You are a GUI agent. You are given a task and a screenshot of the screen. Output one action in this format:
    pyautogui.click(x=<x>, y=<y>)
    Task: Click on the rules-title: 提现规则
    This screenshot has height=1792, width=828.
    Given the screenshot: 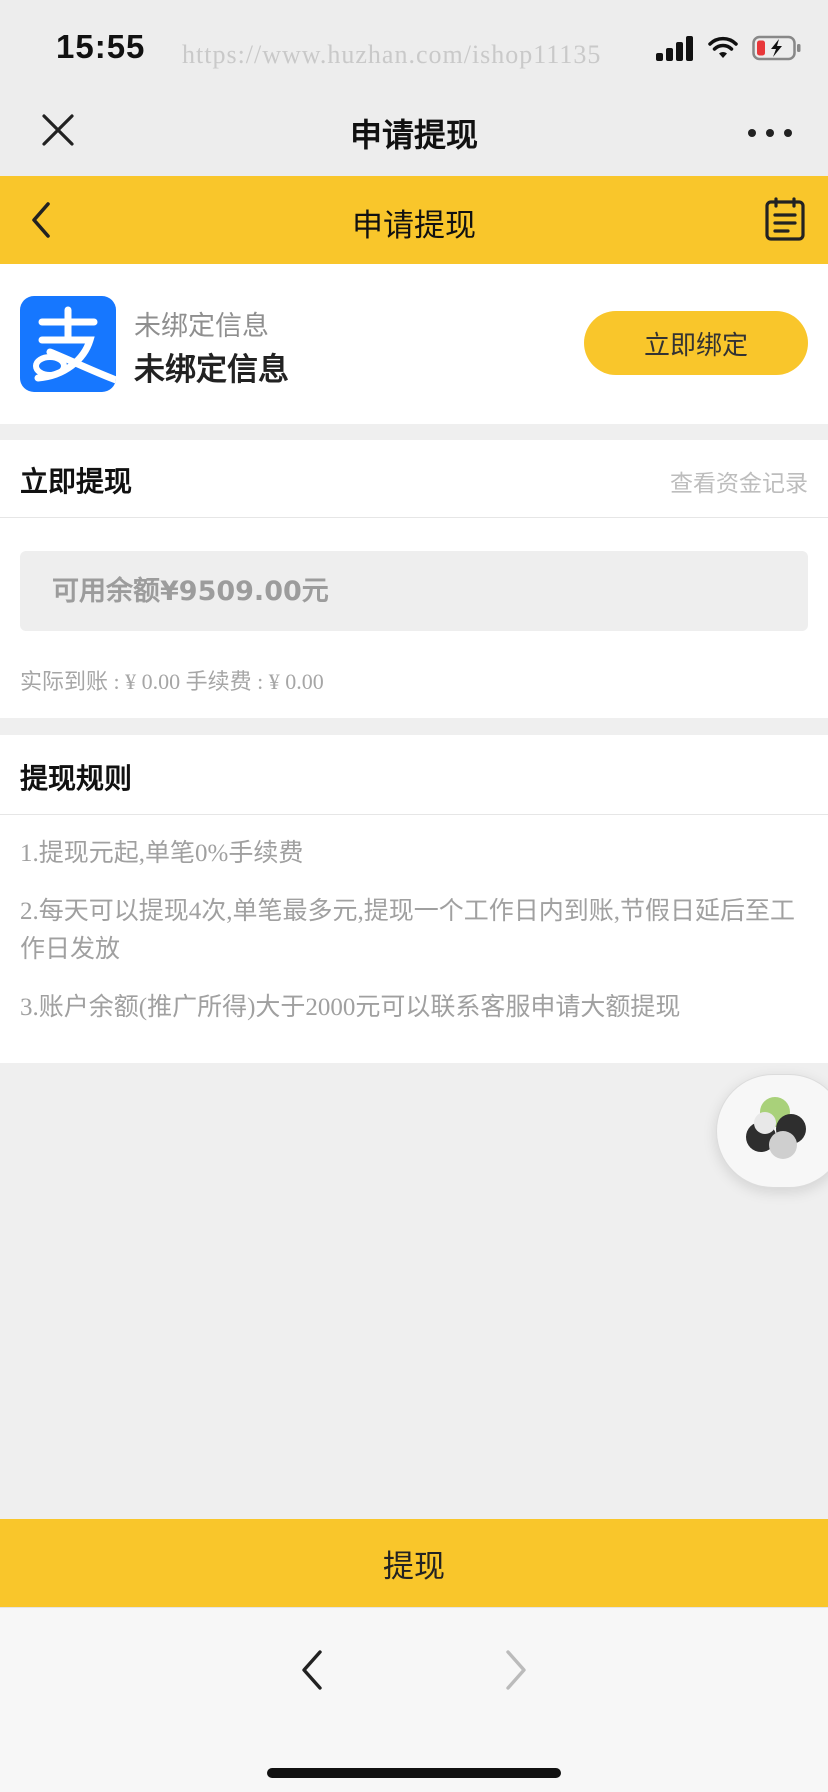 What is the action you would take?
    pyautogui.click(x=76, y=778)
    